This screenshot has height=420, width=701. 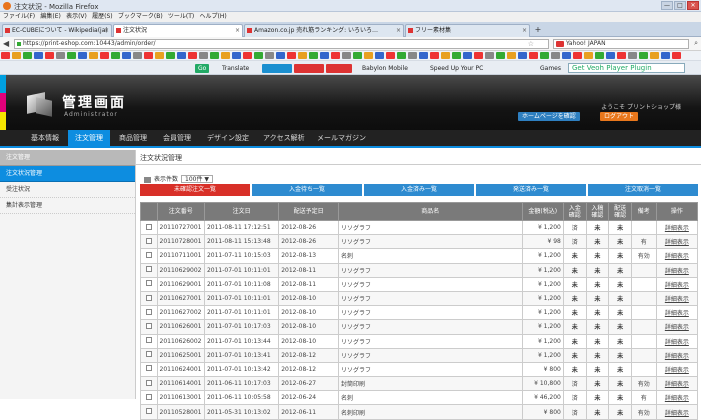 What do you see at coordinates (456, 68) in the screenshot?
I see `speed-up-button: Speed Up Your PC` at bounding box center [456, 68].